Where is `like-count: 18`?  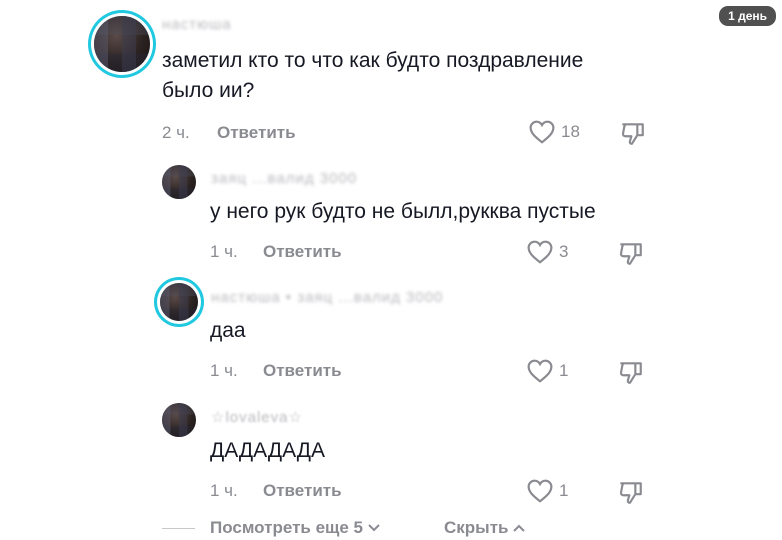
like-count: 18 is located at coordinates (570, 131).